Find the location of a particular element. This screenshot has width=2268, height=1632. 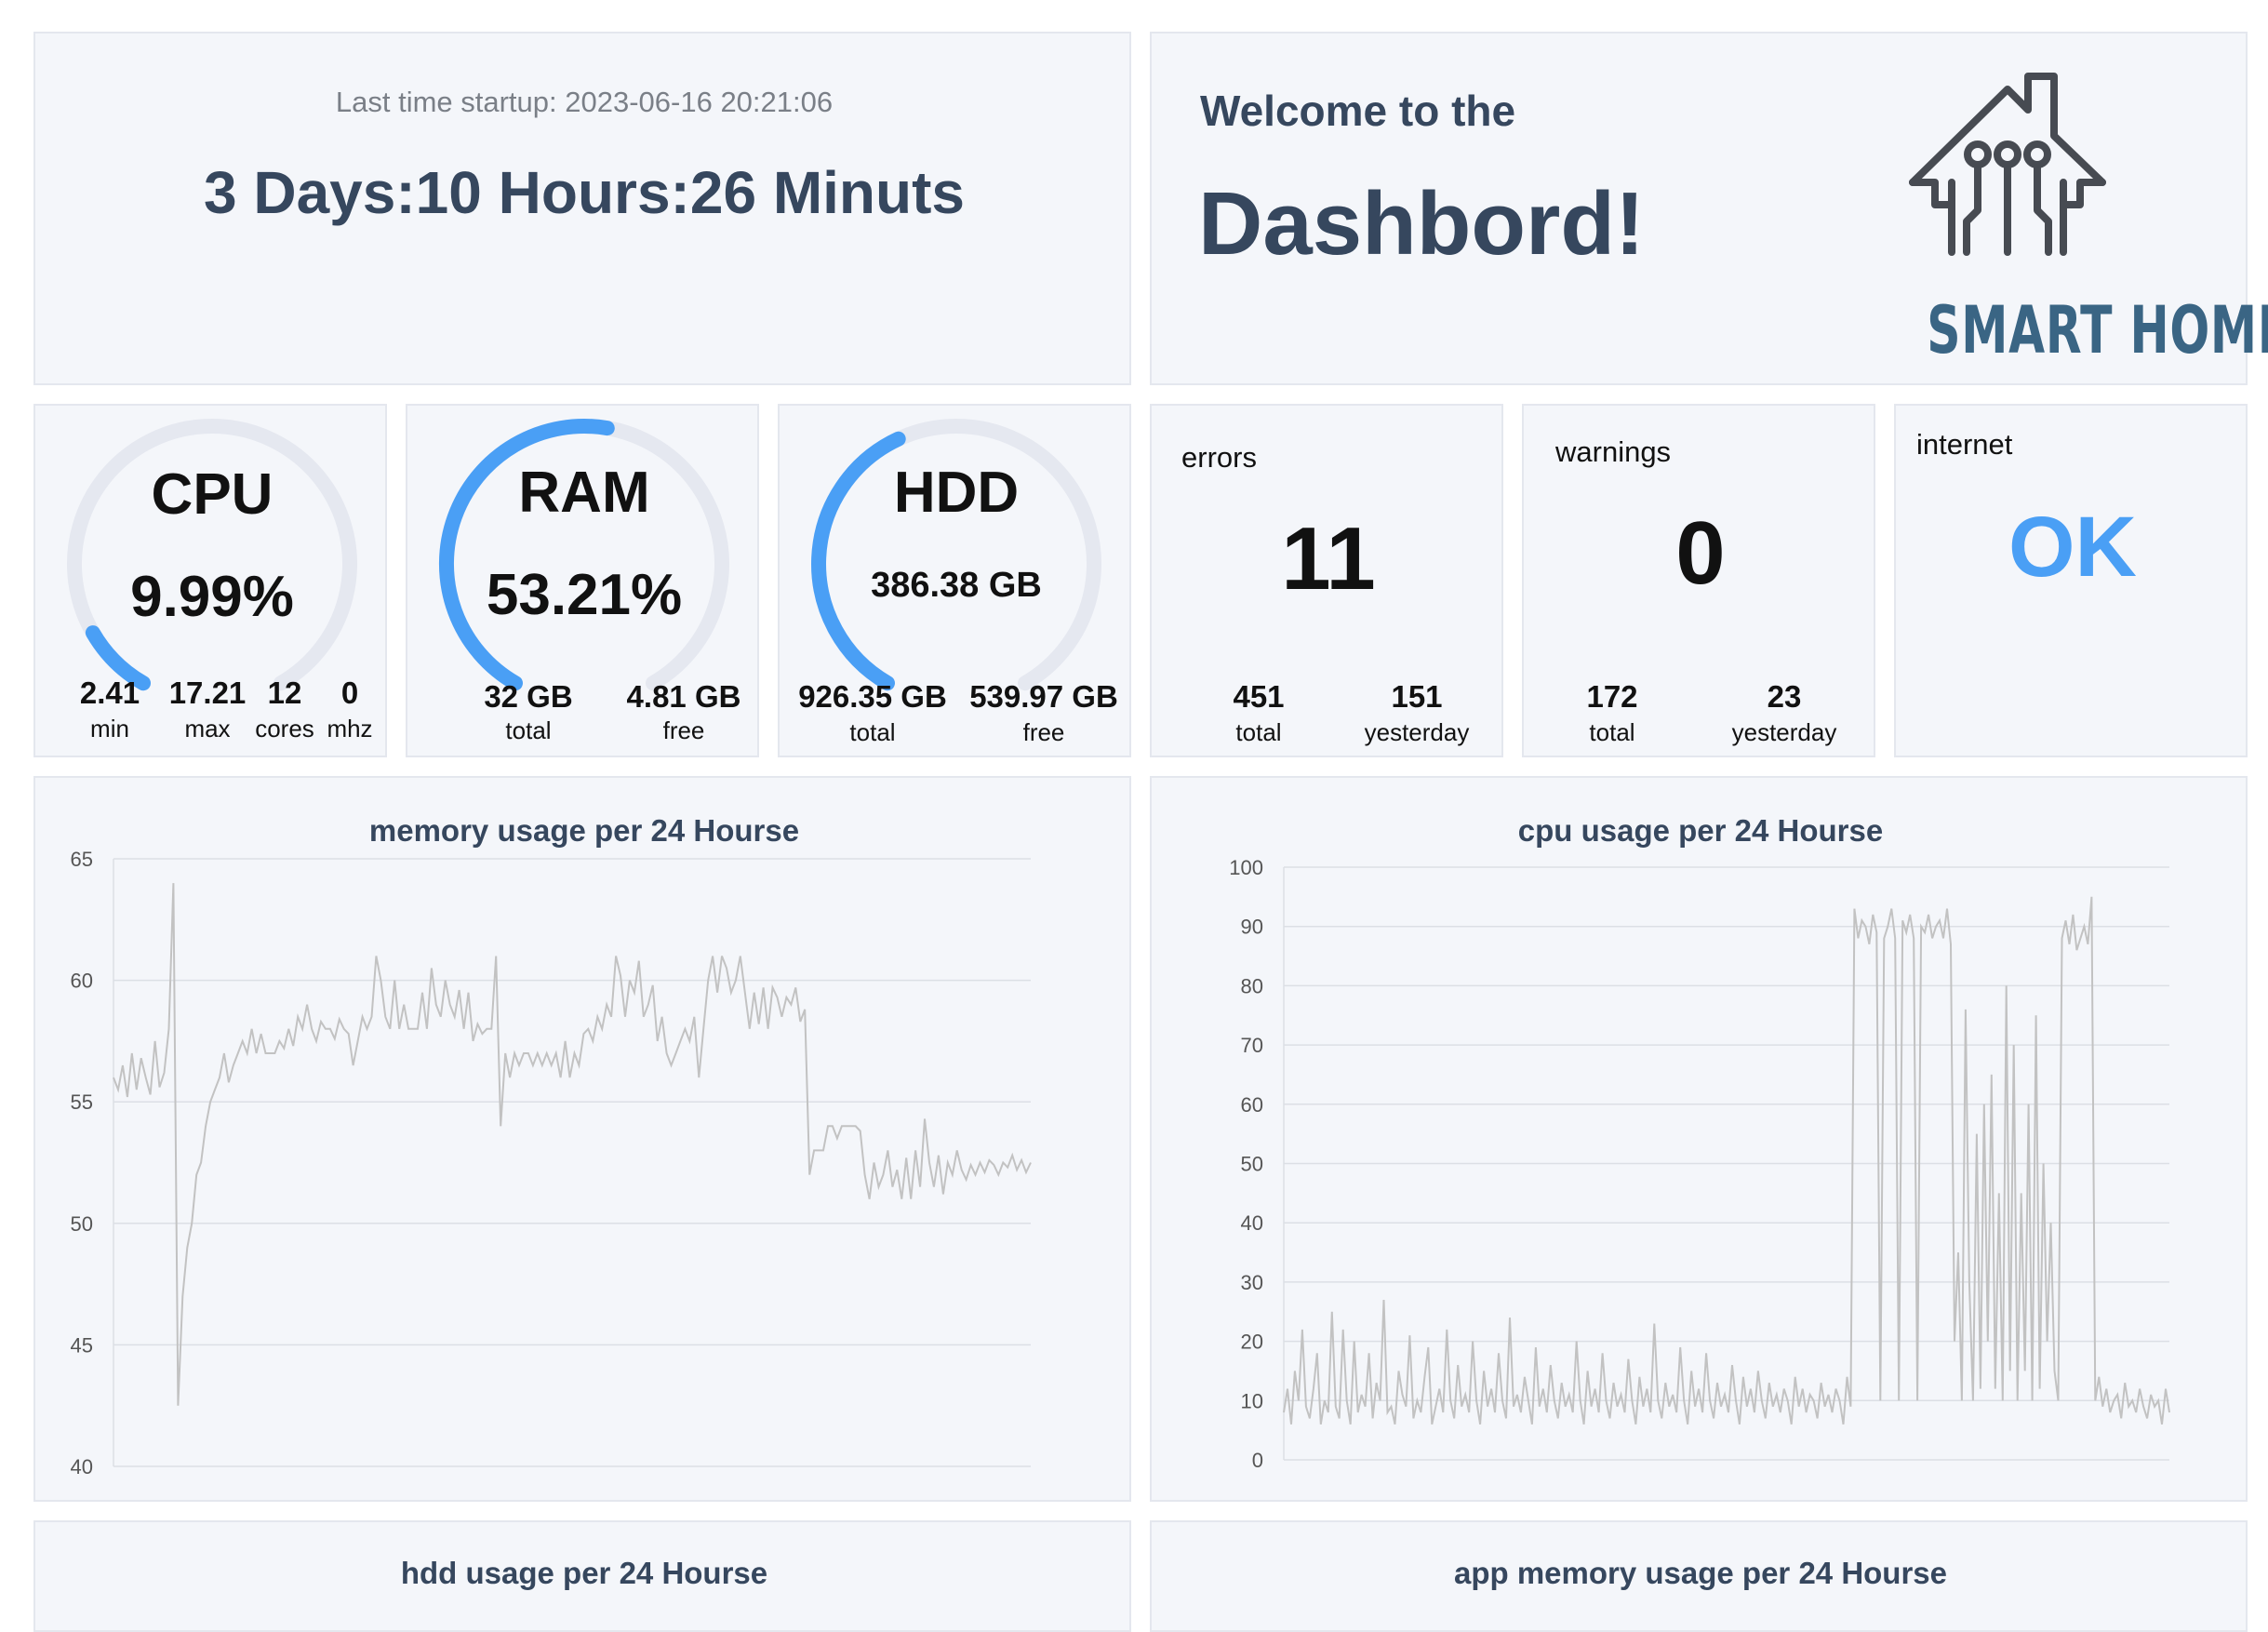

cpu-min-label: min is located at coordinates (109, 728).